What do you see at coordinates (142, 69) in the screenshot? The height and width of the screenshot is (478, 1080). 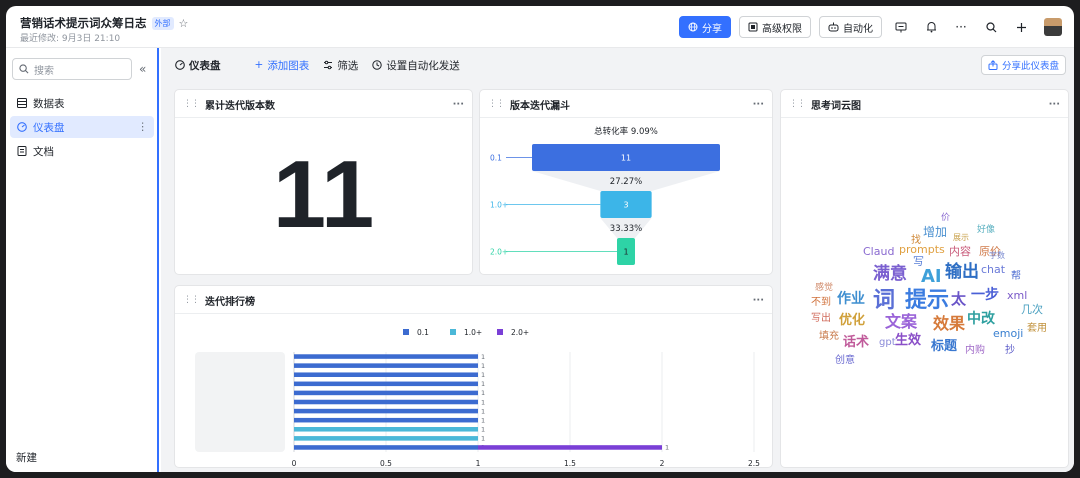 I see `collapse-sidebar-icon: «` at bounding box center [142, 69].